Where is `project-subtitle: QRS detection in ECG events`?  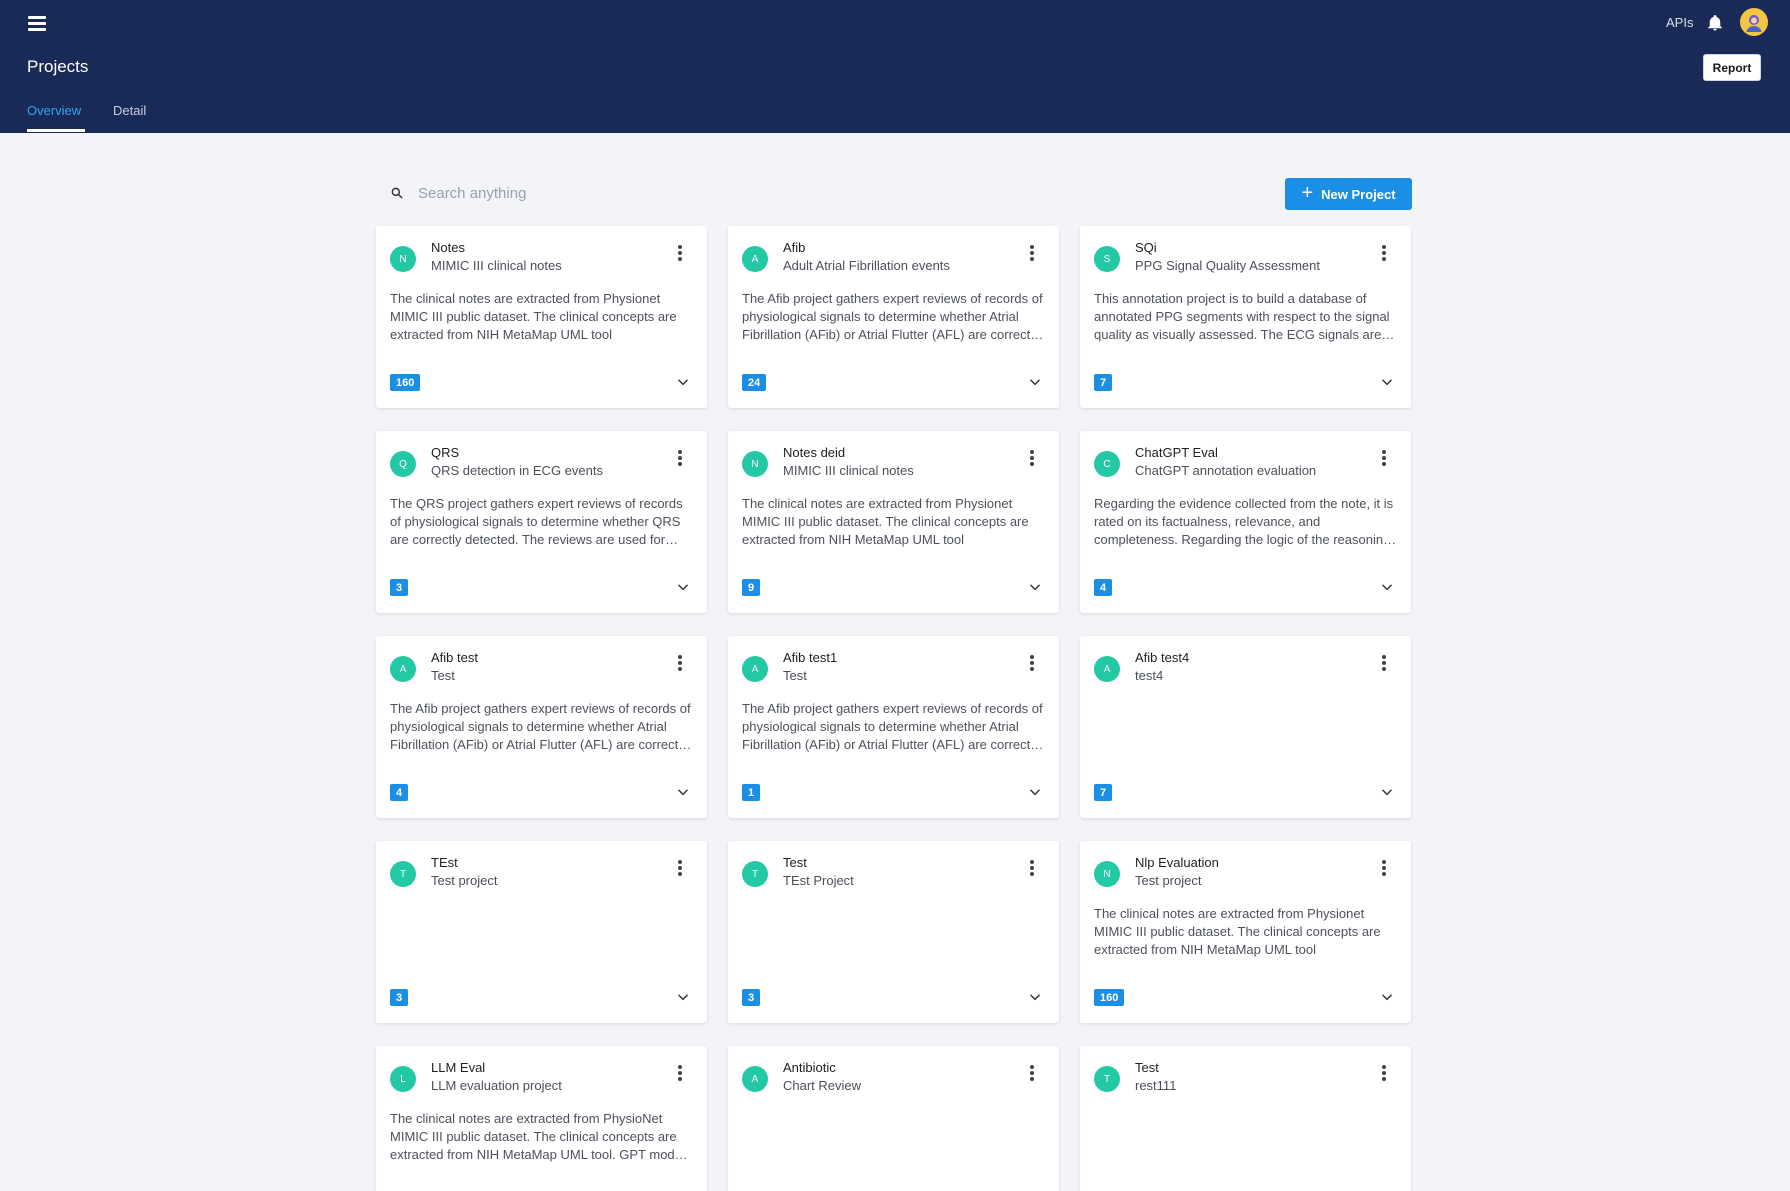
project-subtitle: QRS detection in ECG events is located at coordinates (517, 470).